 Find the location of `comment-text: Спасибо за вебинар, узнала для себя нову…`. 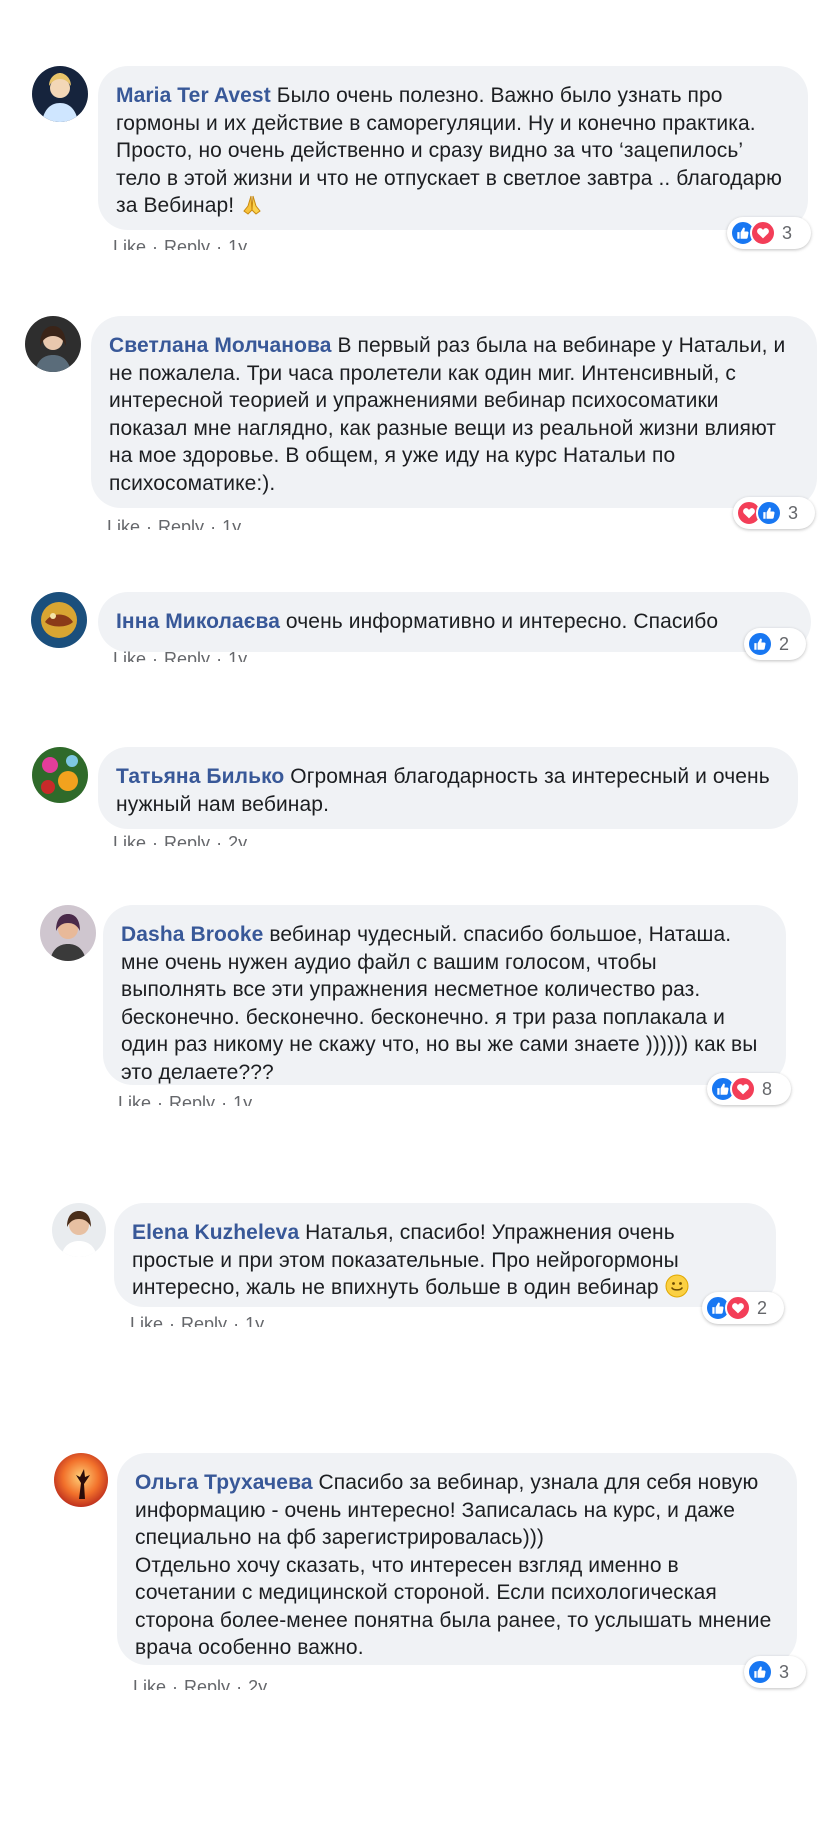

comment-text: Спасибо за вебинар, узнала для себя нову… is located at coordinates (453, 1565).